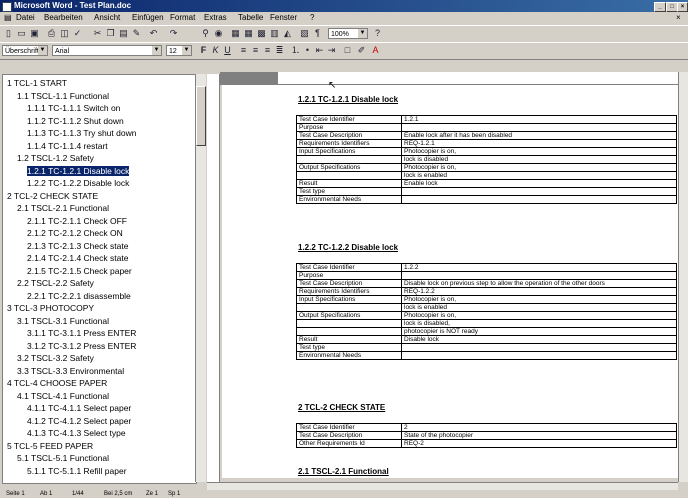 The height and width of the screenshot is (498, 688). Describe the element at coordinates (349, 127) in the screenshot. I see `table-cell-key: Purpose` at that location.